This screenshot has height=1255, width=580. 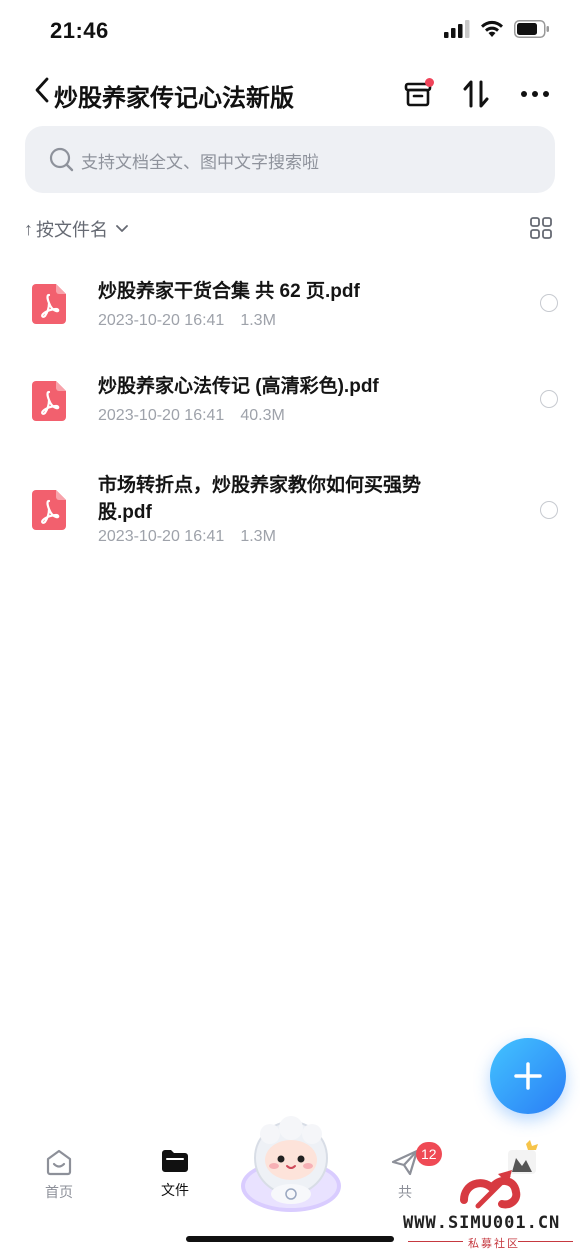 I want to click on page-title: 炒股养家传记心法新版, so click(x=174, y=98).